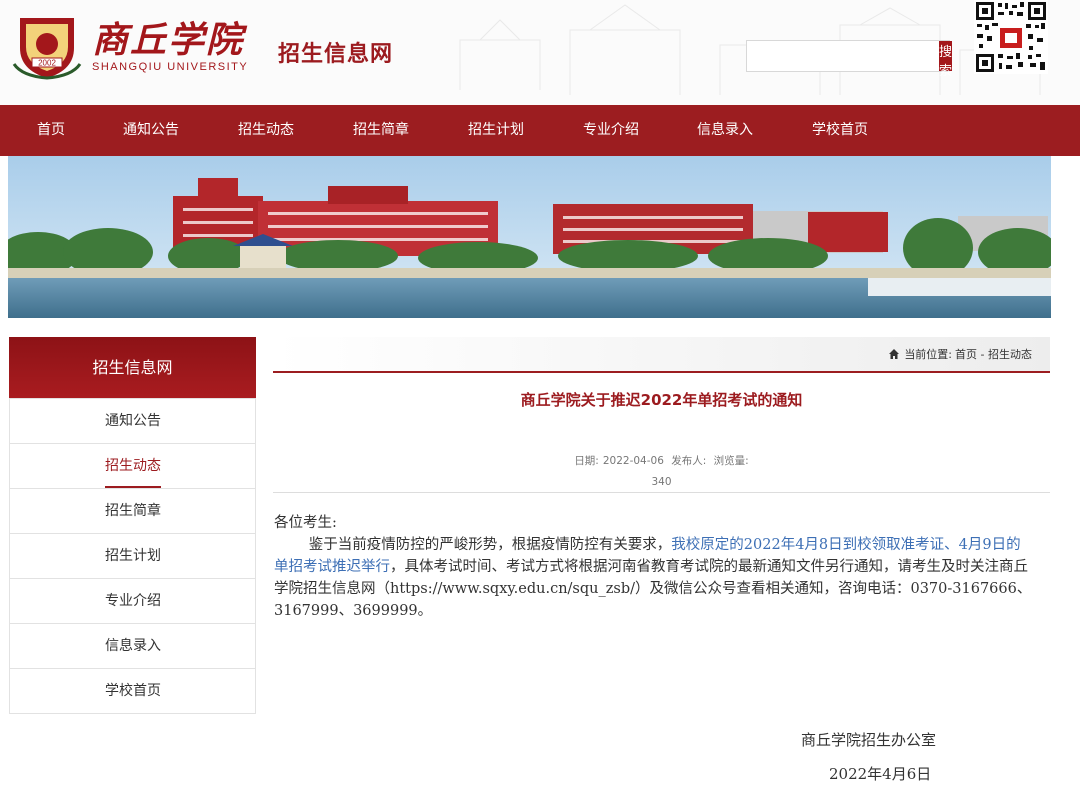  I want to click on article-date: 2022-04-06, so click(633, 461).